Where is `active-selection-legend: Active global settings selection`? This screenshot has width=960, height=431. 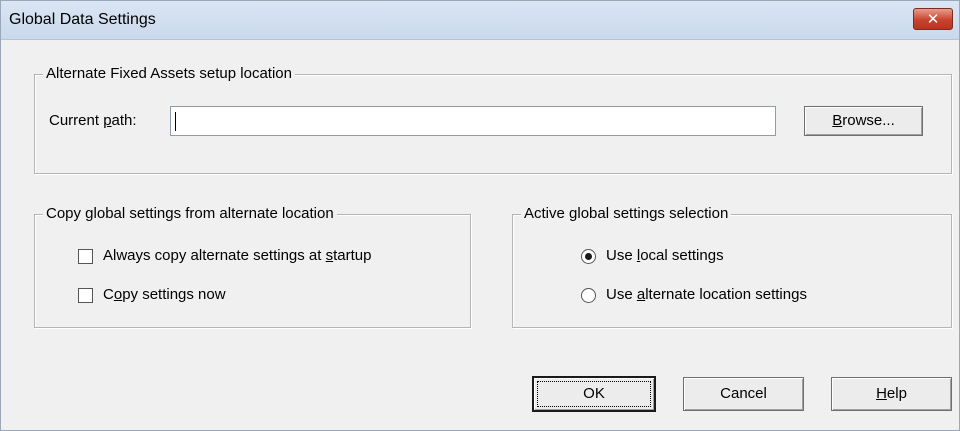
active-selection-legend: Active global settings selection is located at coordinates (626, 214).